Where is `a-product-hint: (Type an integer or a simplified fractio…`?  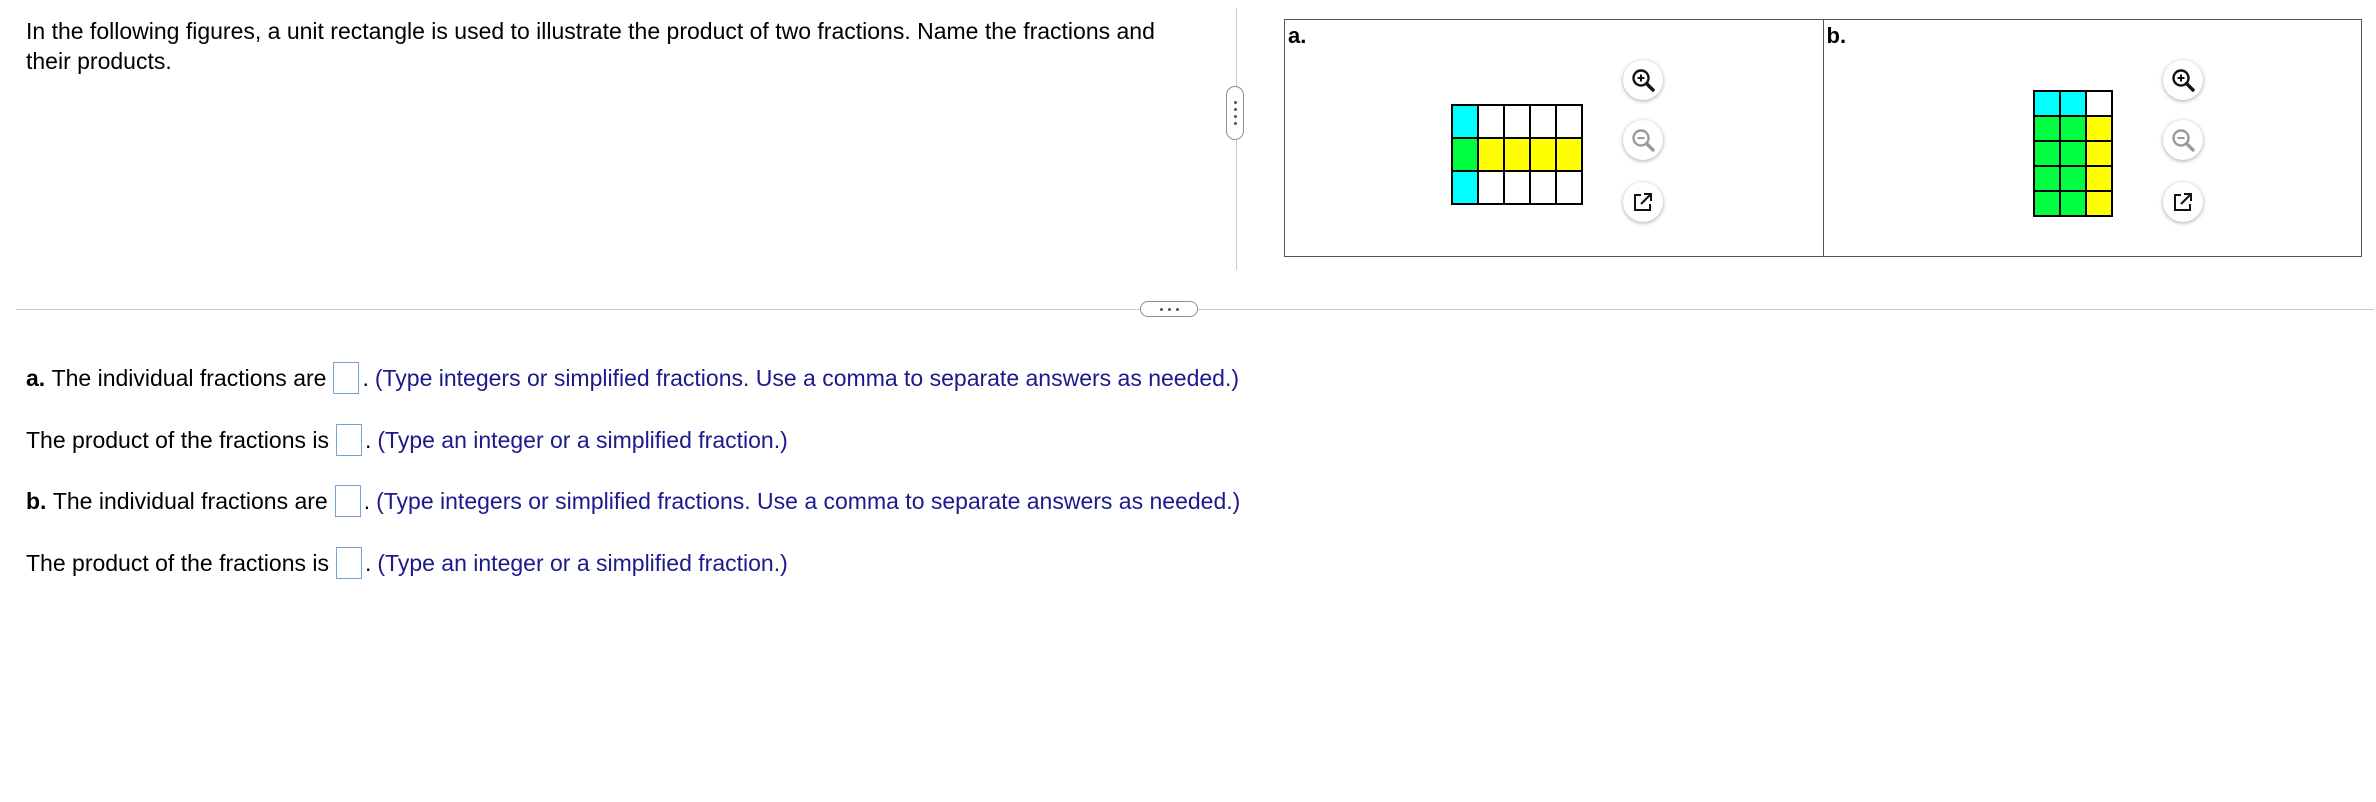 a-product-hint: (Type an integer or a simplified fractio… is located at coordinates (582, 439).